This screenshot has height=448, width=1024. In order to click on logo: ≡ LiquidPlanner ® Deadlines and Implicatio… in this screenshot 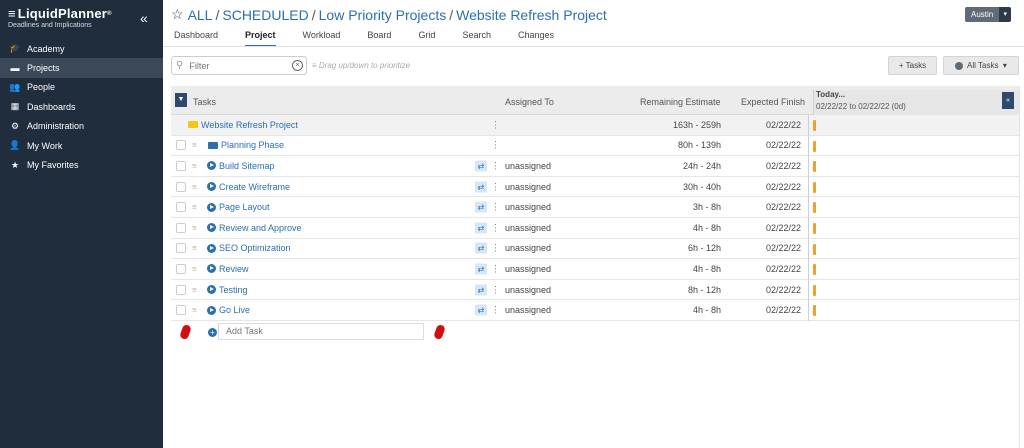, I will do `click(68, 17)`.